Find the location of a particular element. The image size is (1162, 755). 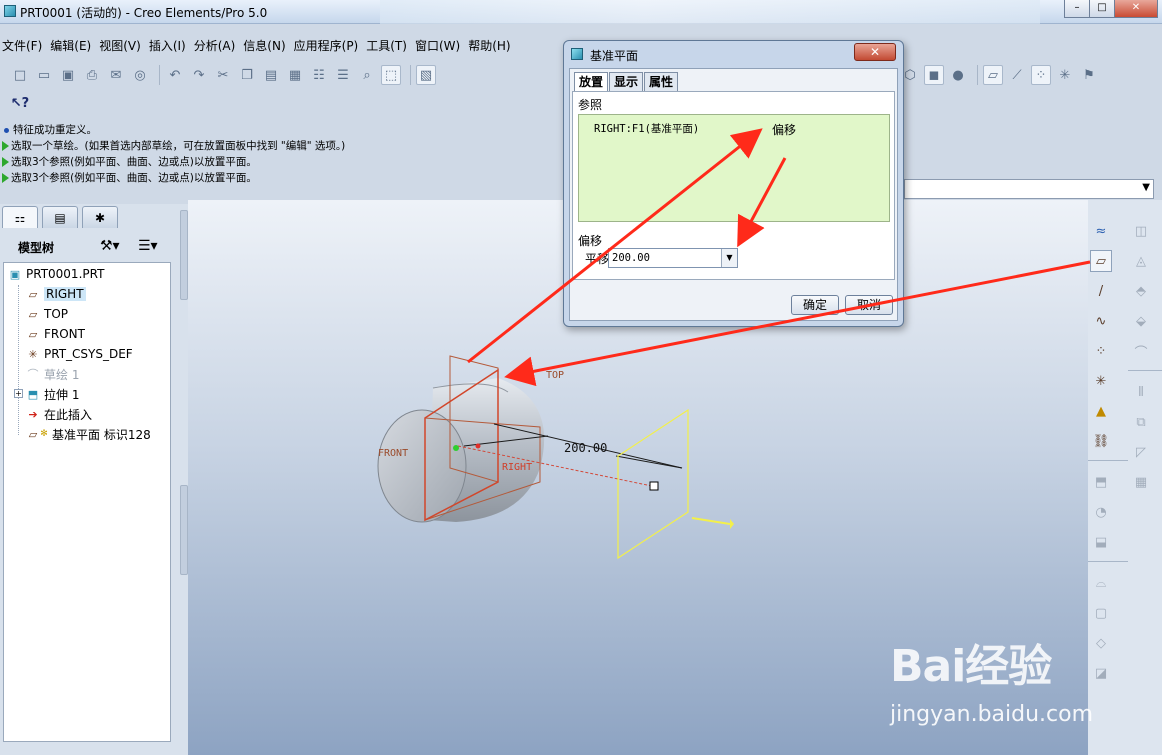

maximize-button: □ is located at coordinates (1102, 9).